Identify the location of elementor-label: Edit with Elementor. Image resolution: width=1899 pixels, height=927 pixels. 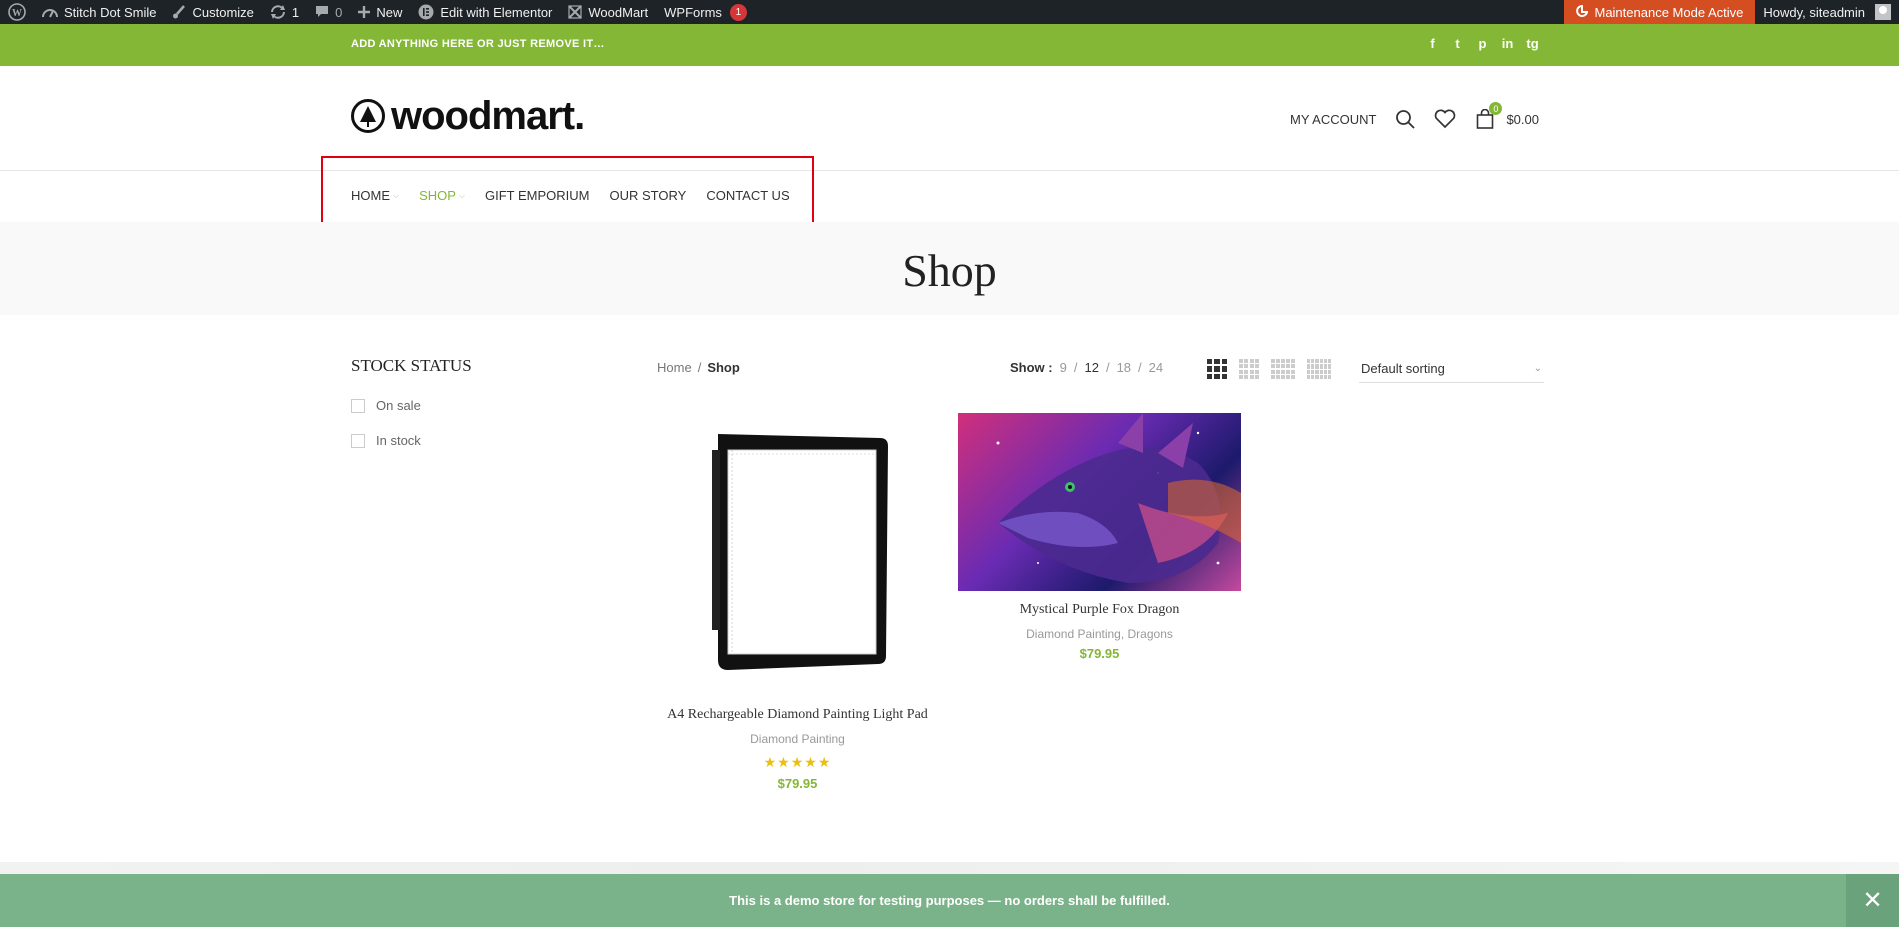
(496, 12).